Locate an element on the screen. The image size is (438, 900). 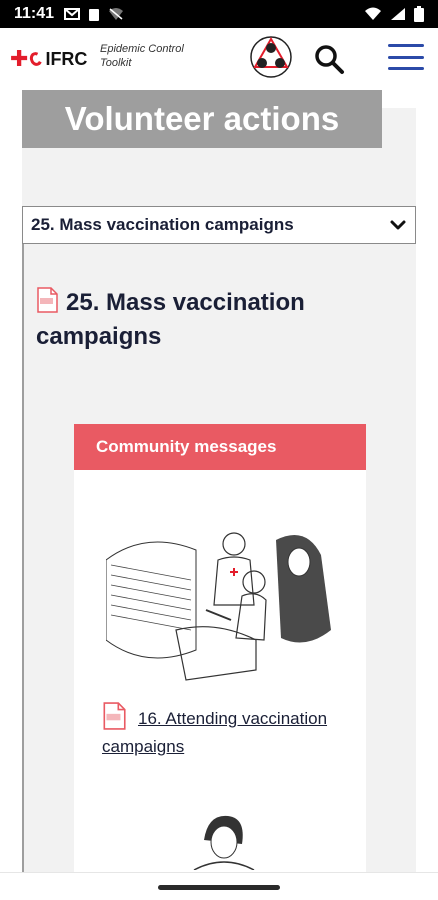
toolkit-tagline: Epidemic Control Toolkit is located at coordinates (142, 56).